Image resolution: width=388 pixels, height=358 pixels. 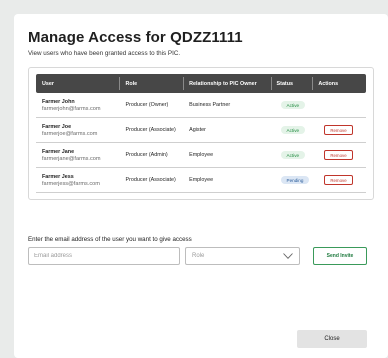 I want to click on user-cell: Farmer Joe farmerjoe@farms.com, so click(x=77, y=130).